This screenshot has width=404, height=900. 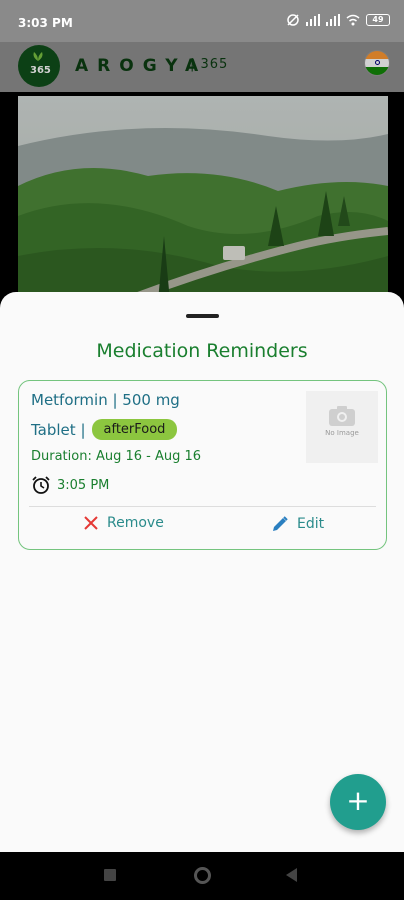 I want to click on status-icons: 49, so click(x=338, y=20).